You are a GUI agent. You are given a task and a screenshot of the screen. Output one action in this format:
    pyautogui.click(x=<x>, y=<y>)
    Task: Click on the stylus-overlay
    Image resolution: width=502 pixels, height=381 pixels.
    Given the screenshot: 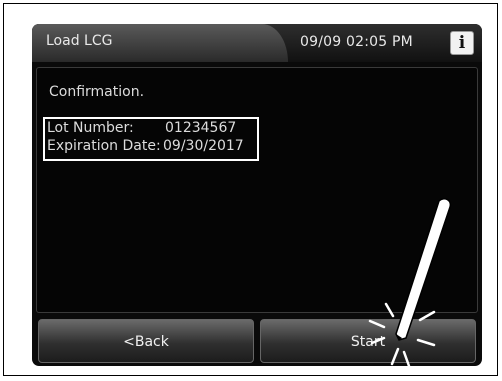 What is the action you would take?
    pyautogui.click(x=410, y=283)
    